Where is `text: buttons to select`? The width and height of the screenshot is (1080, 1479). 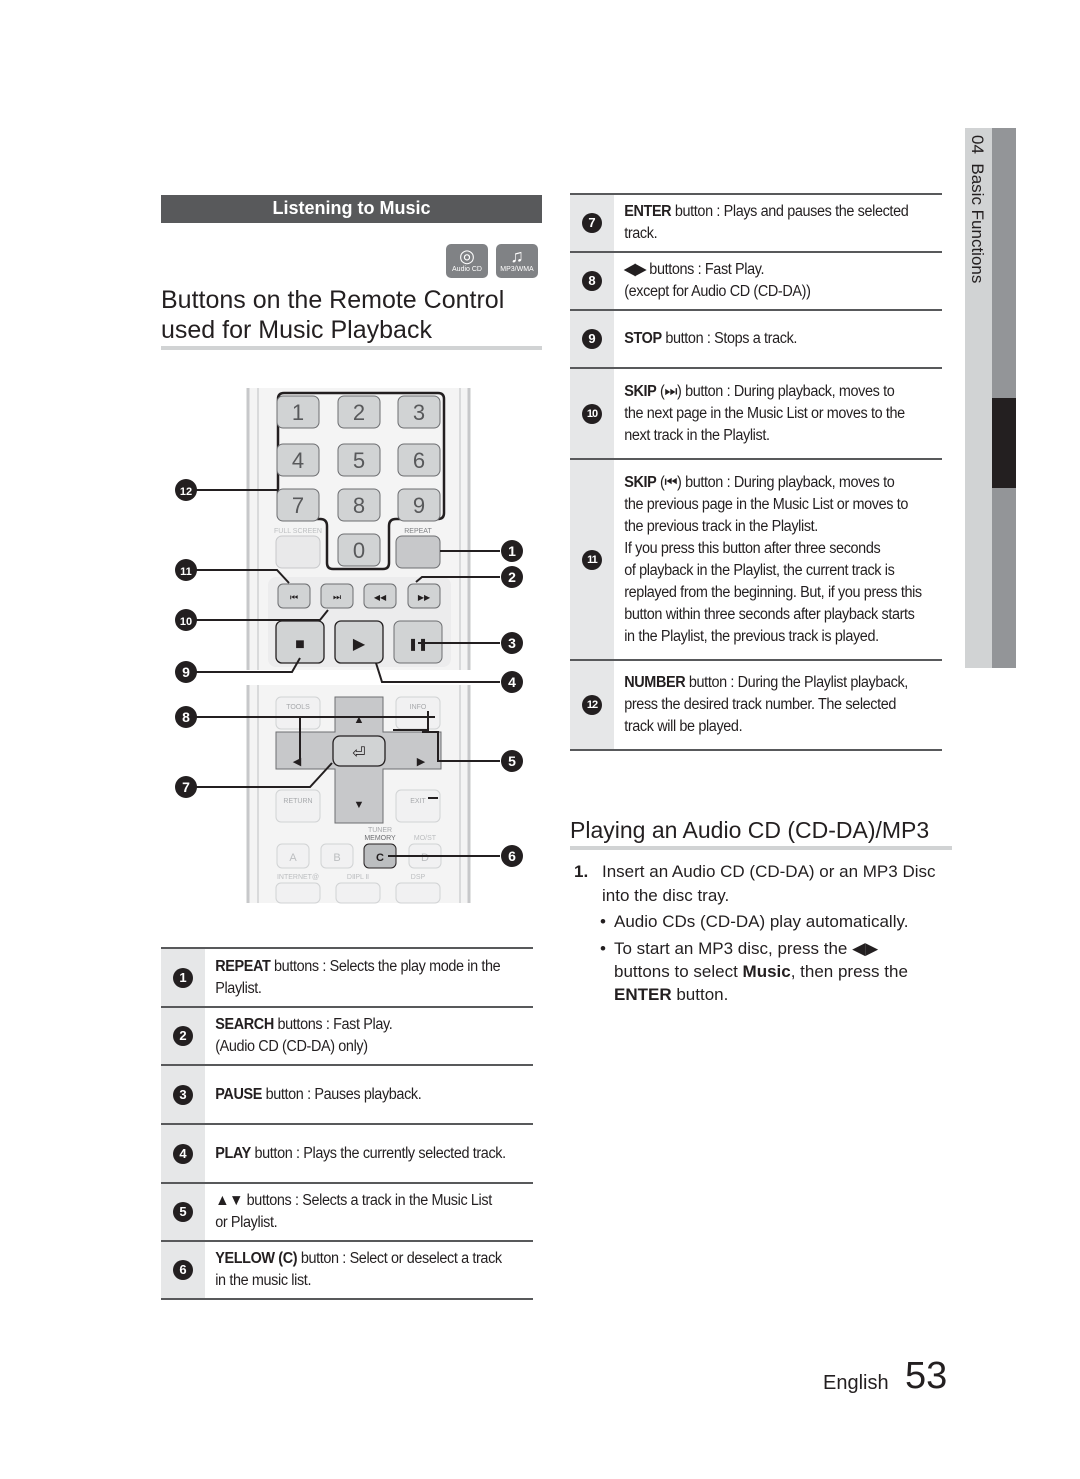 text: buttons to select is located at coordinates (678, 971).